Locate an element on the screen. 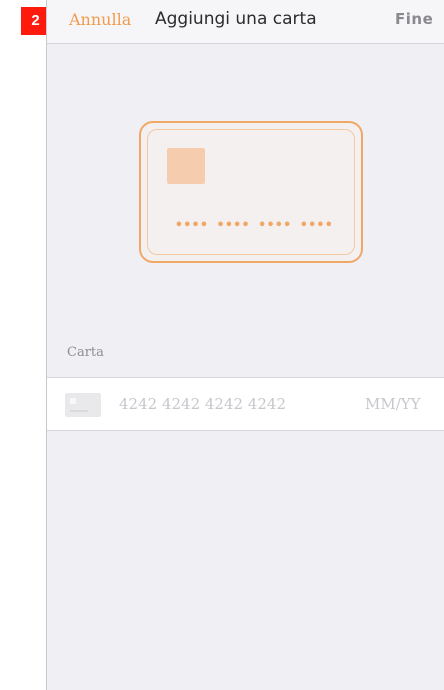 The width and height of the screenshot is (444, 690). mini-chip is located at coordinates (73, 401).